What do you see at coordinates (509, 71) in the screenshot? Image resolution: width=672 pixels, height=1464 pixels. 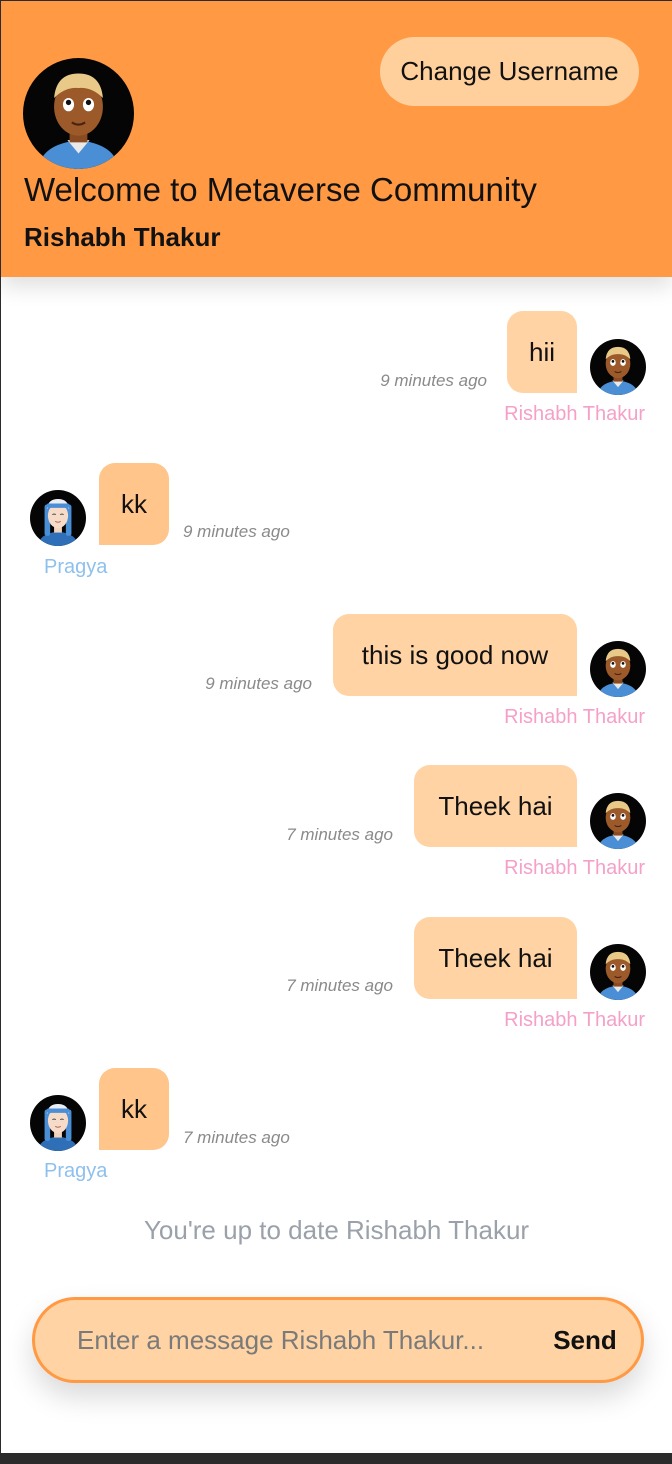 I see `change-username-button: Change Username` at bounding box center [509, 71].